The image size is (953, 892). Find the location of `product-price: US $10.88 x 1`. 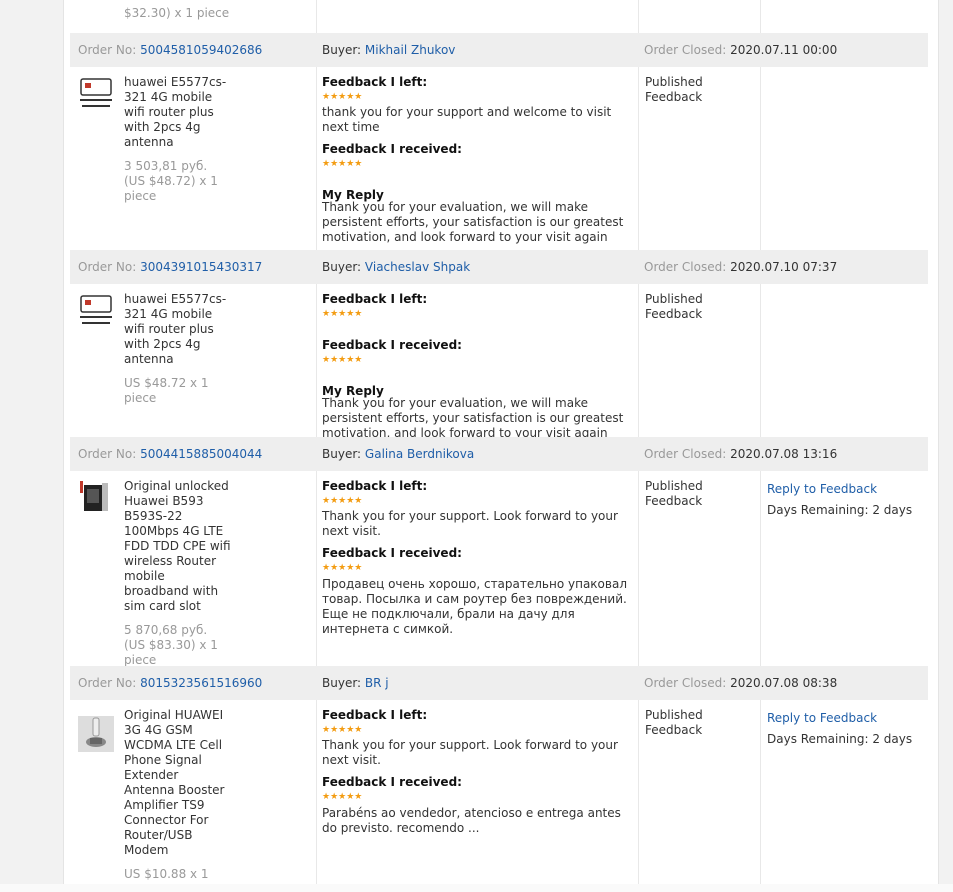

product-price: US $10.88 x 1 is located at coordinates (166, 874).